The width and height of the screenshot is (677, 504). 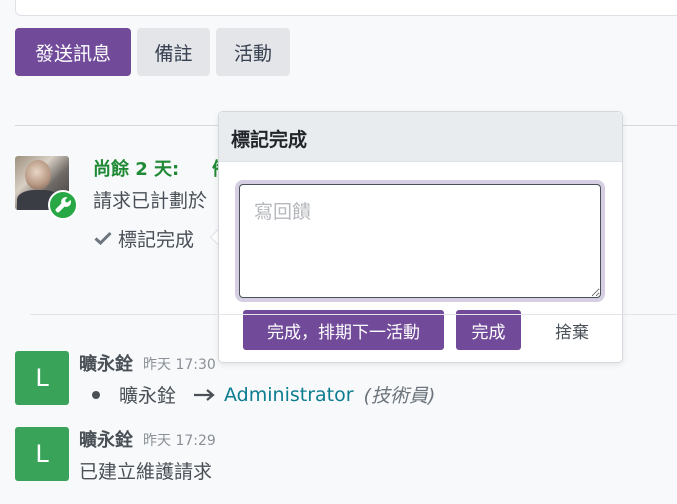 What do you see at coordinates (205, 395) in the screenshot?
I see `arrow-right-icon` at bounding box center [205, 395].